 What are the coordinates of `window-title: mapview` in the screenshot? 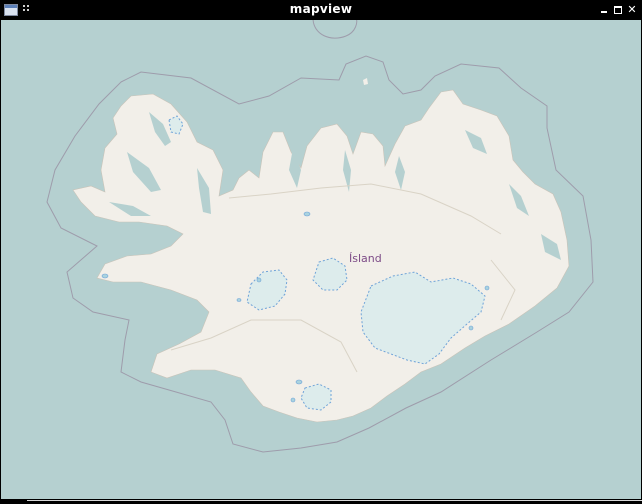 It's located at (321, 9).